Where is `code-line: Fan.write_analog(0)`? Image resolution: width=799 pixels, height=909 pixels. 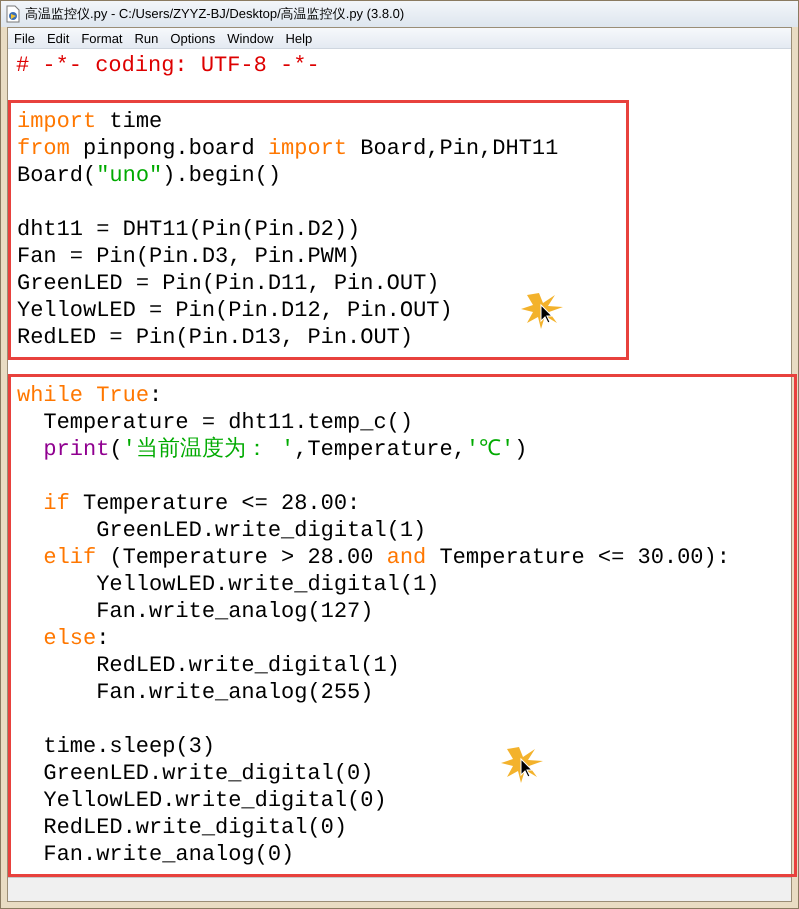 code-line: Fan.write_analog(0) is located at coordinates (168, 855).